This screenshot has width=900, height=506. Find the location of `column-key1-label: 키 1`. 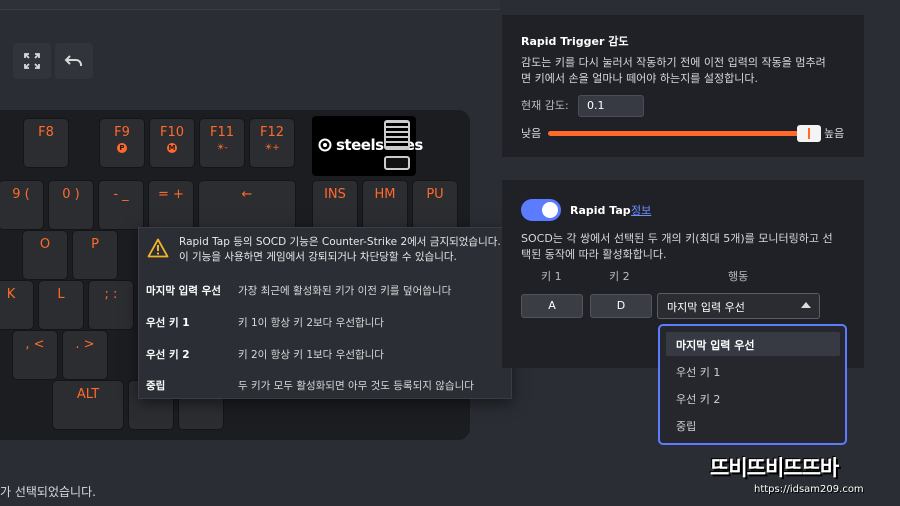

column-key1-label: 키 1 is located at coordinates (551, 276).